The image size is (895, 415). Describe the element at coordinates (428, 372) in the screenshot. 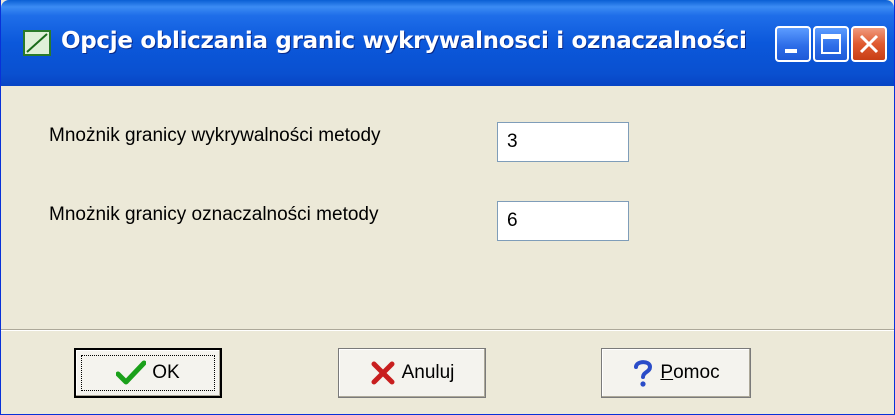

I see `cancel-label: Anuluj` at that location.